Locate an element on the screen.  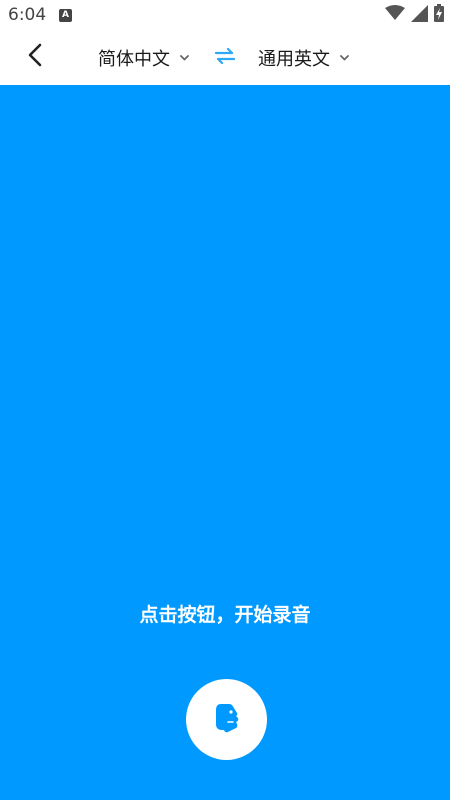
wifi-icon is located at coordinates (395, 15).